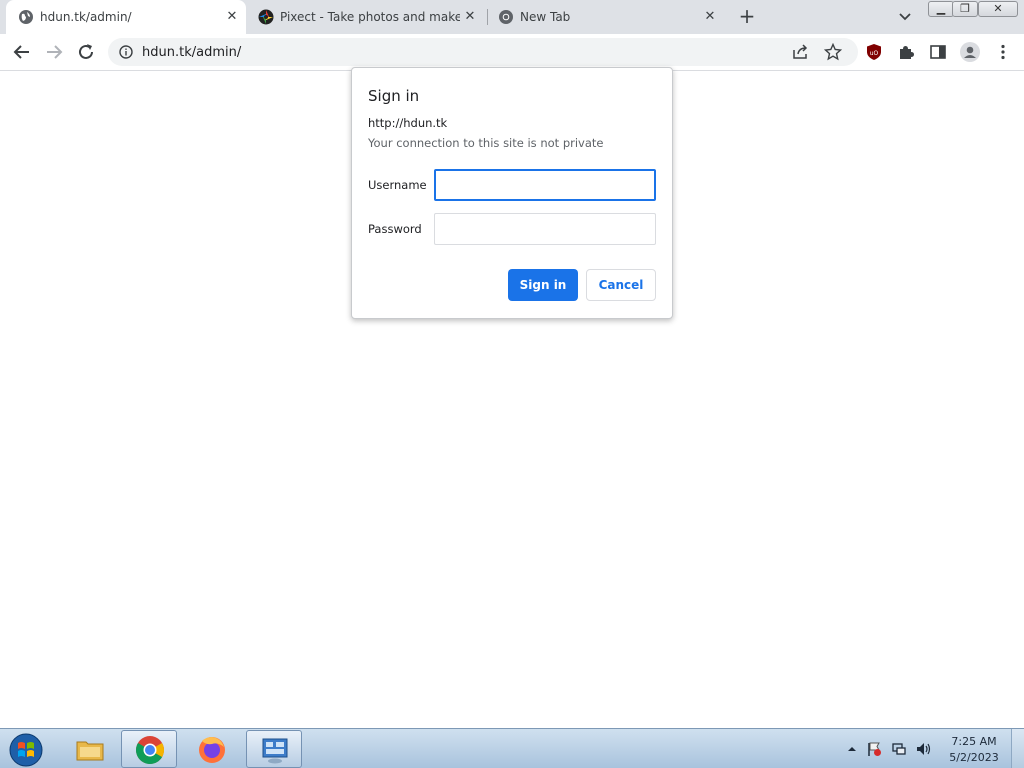  Describe the element at coordinates (974, 750) in the screenshot. I see `system-clock: 7:25 AM 5/2/2023` at that location.